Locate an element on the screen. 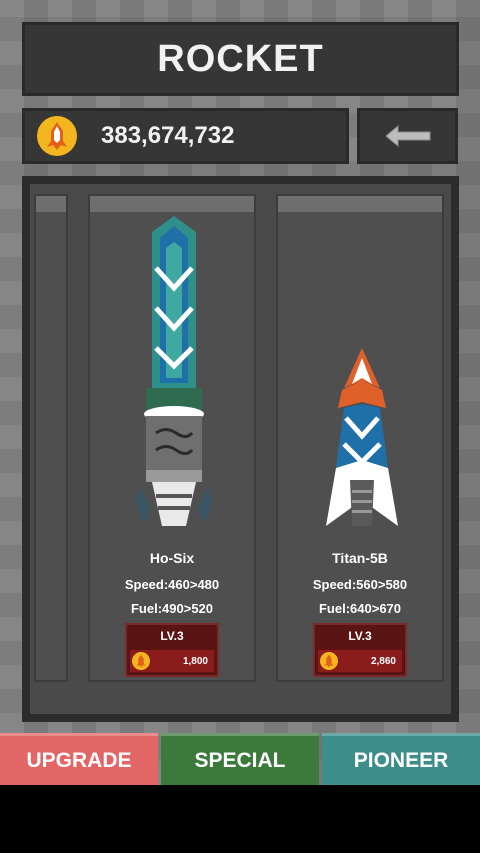 Image resolution: width=480 pixels, height=853 pixels. back-arrow-icon is located at coordinates (407, 136).